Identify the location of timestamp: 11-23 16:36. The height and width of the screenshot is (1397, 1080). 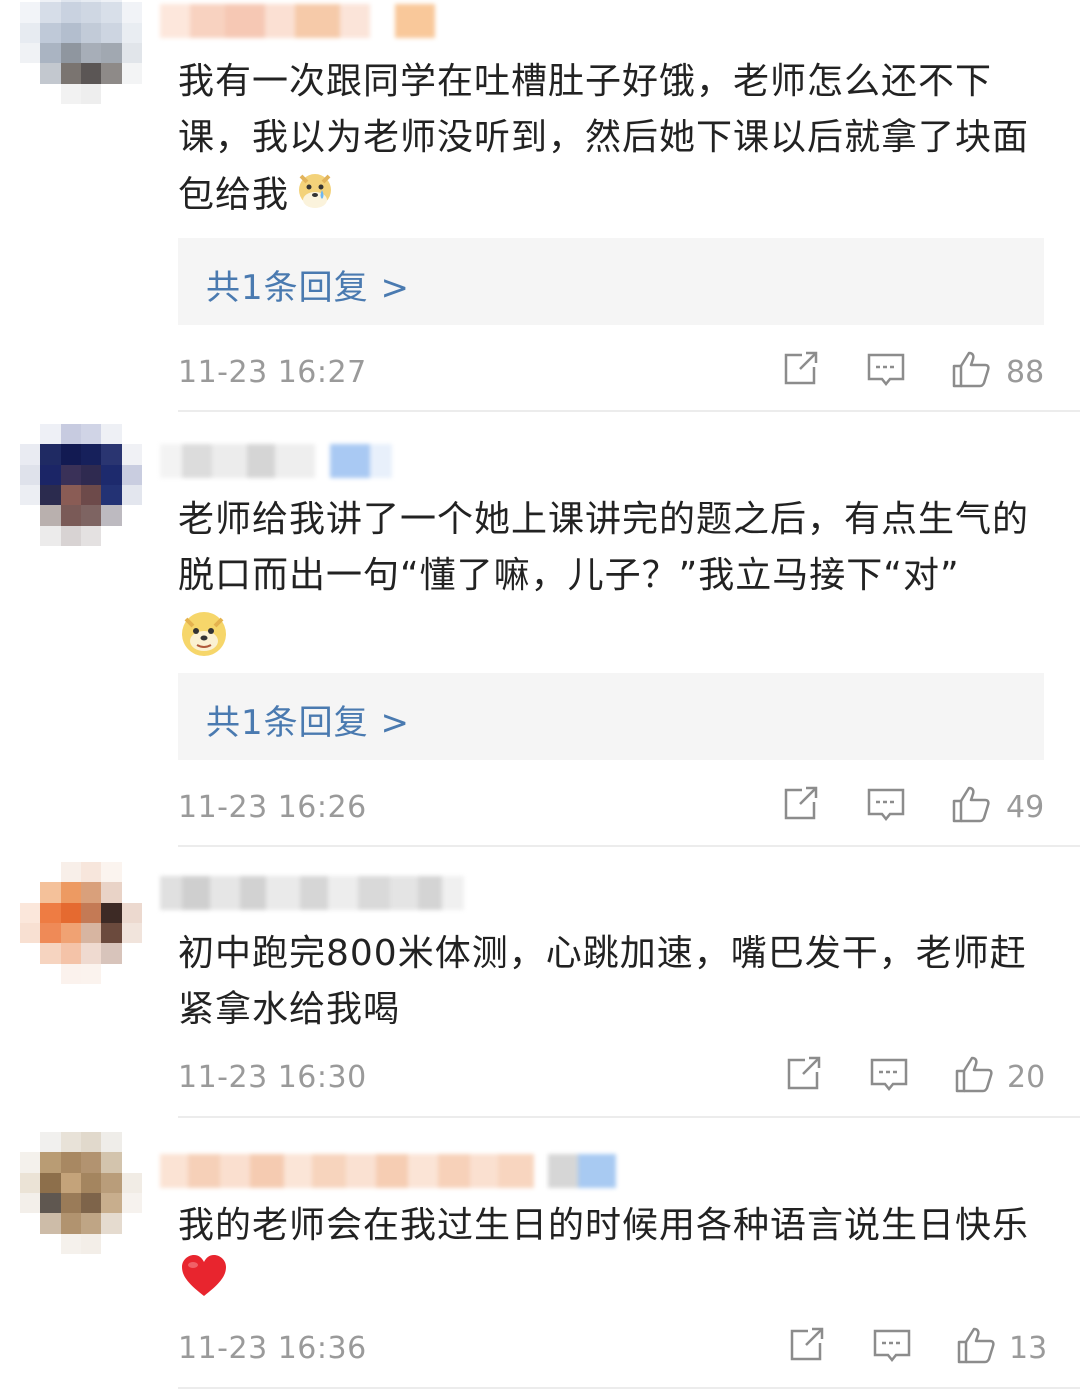
(272, 1348).